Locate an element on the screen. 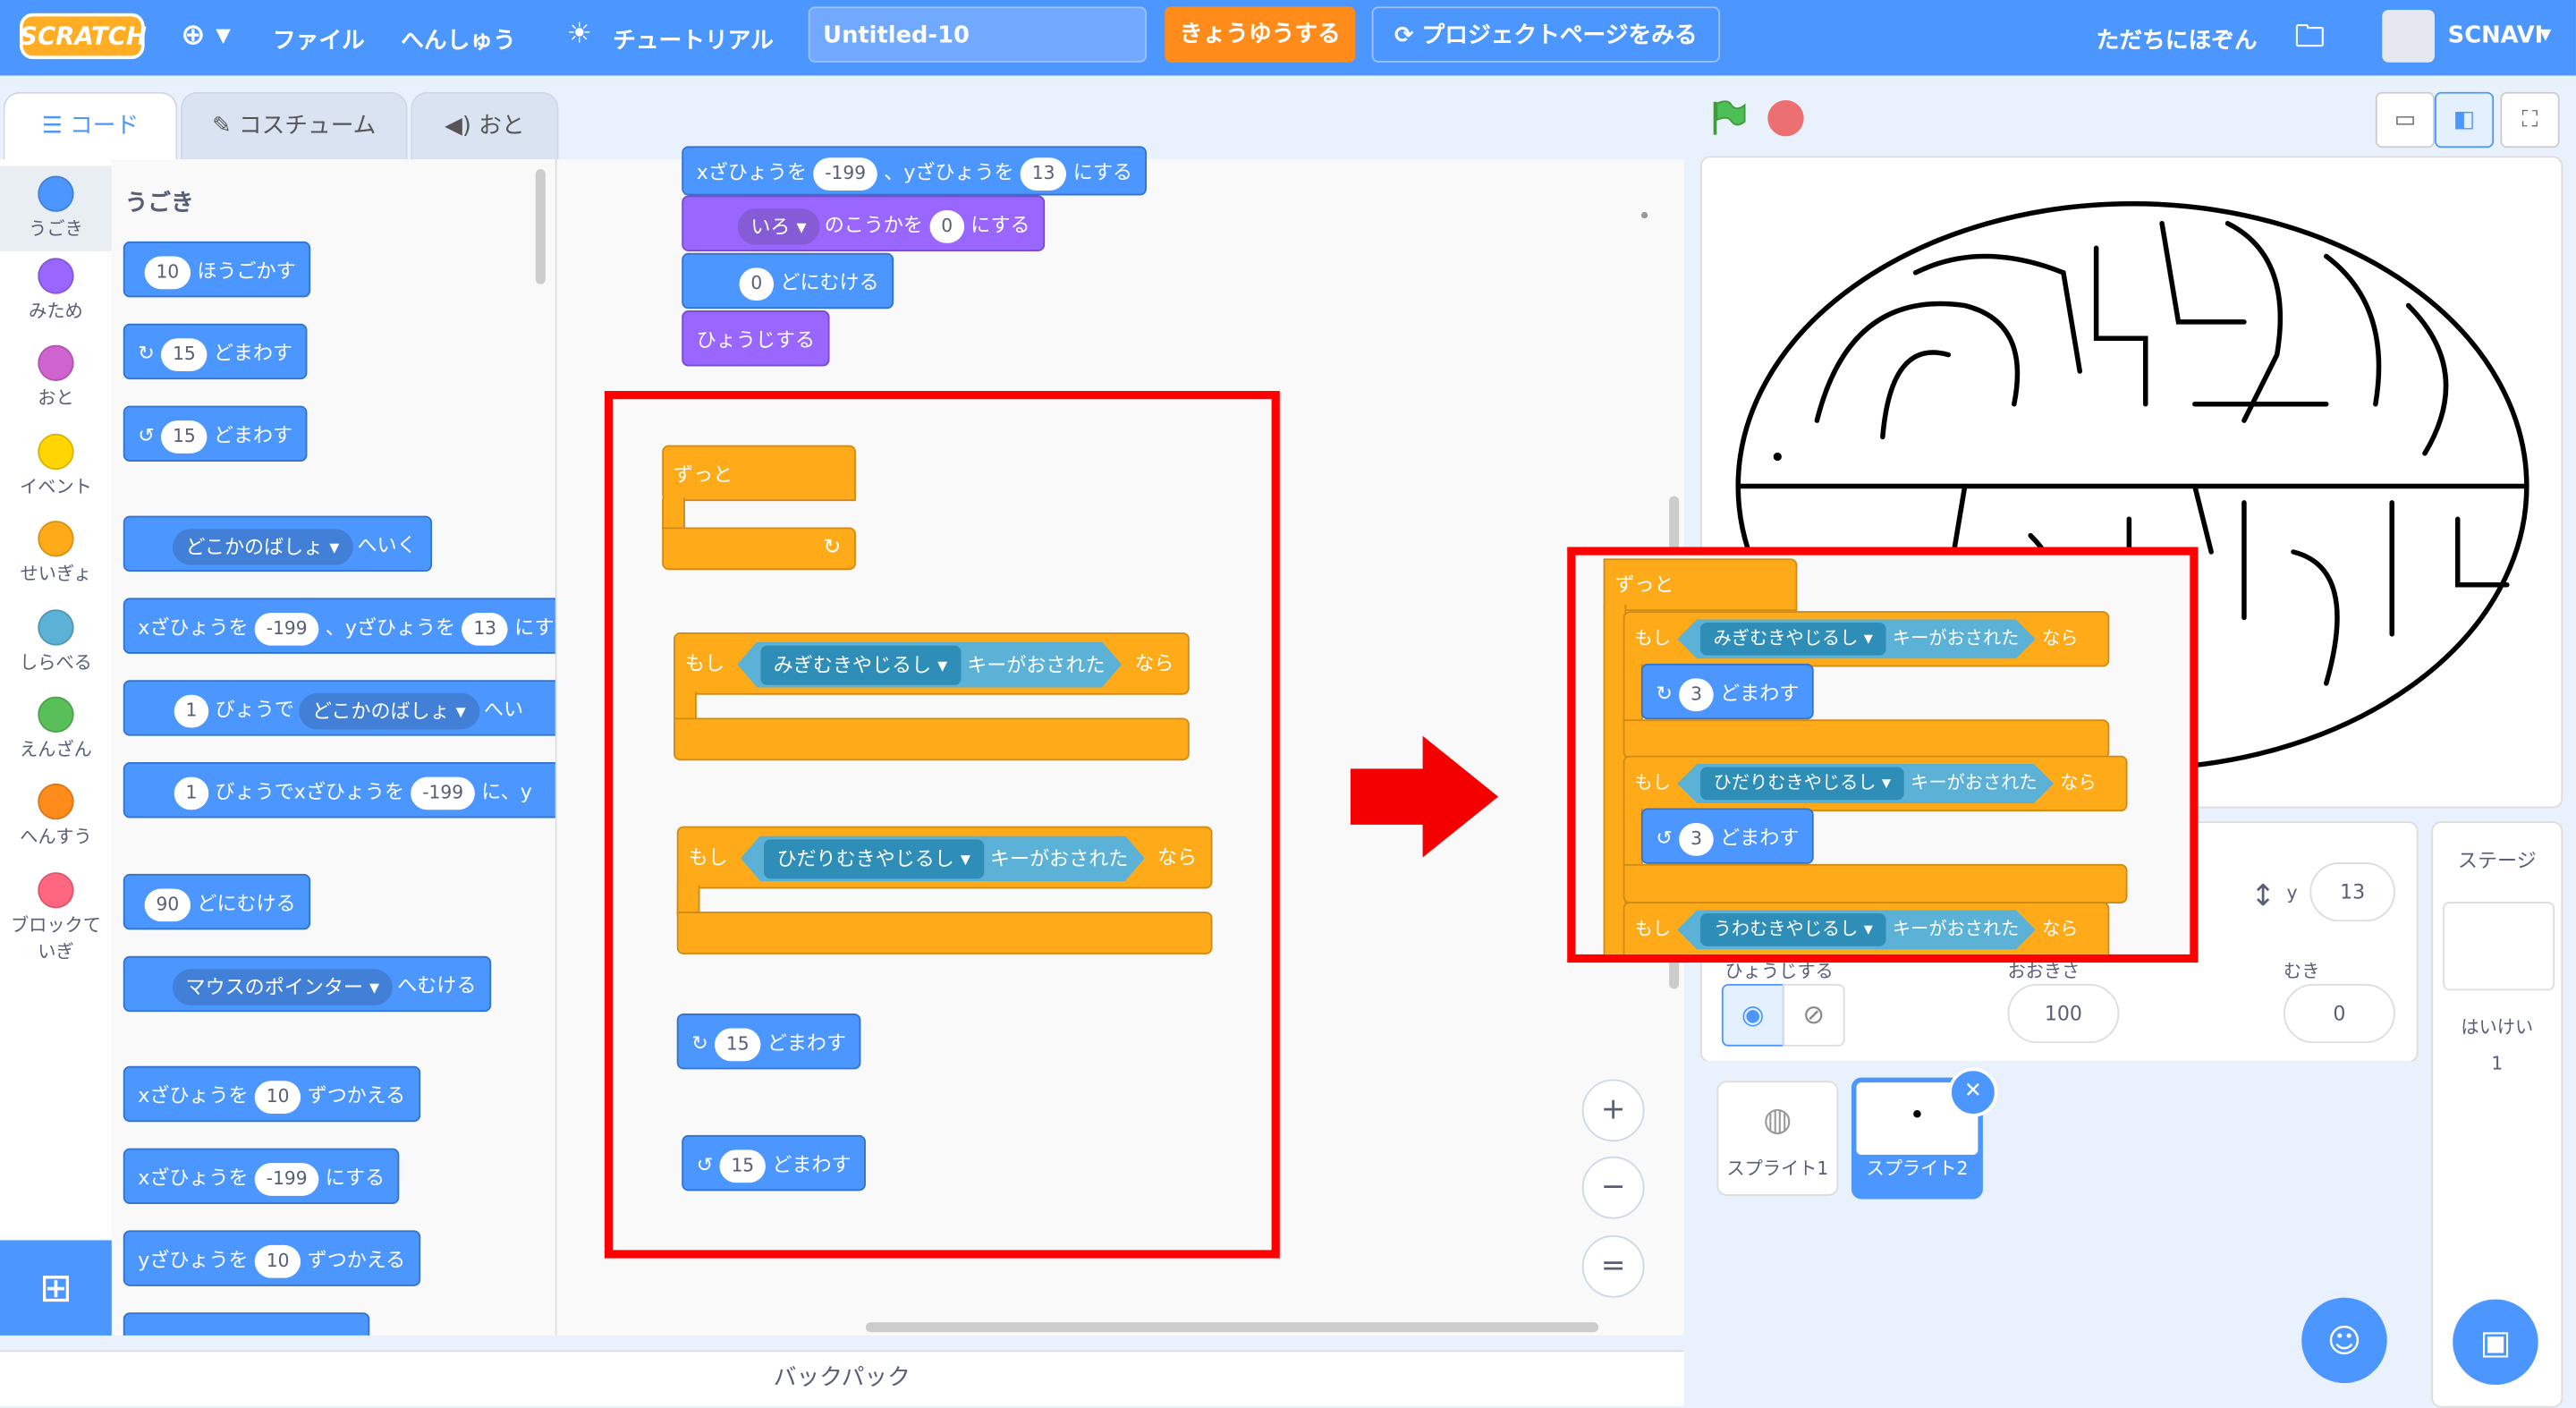  edit-menu: へんしゅう is located at coordinates (458, 39).